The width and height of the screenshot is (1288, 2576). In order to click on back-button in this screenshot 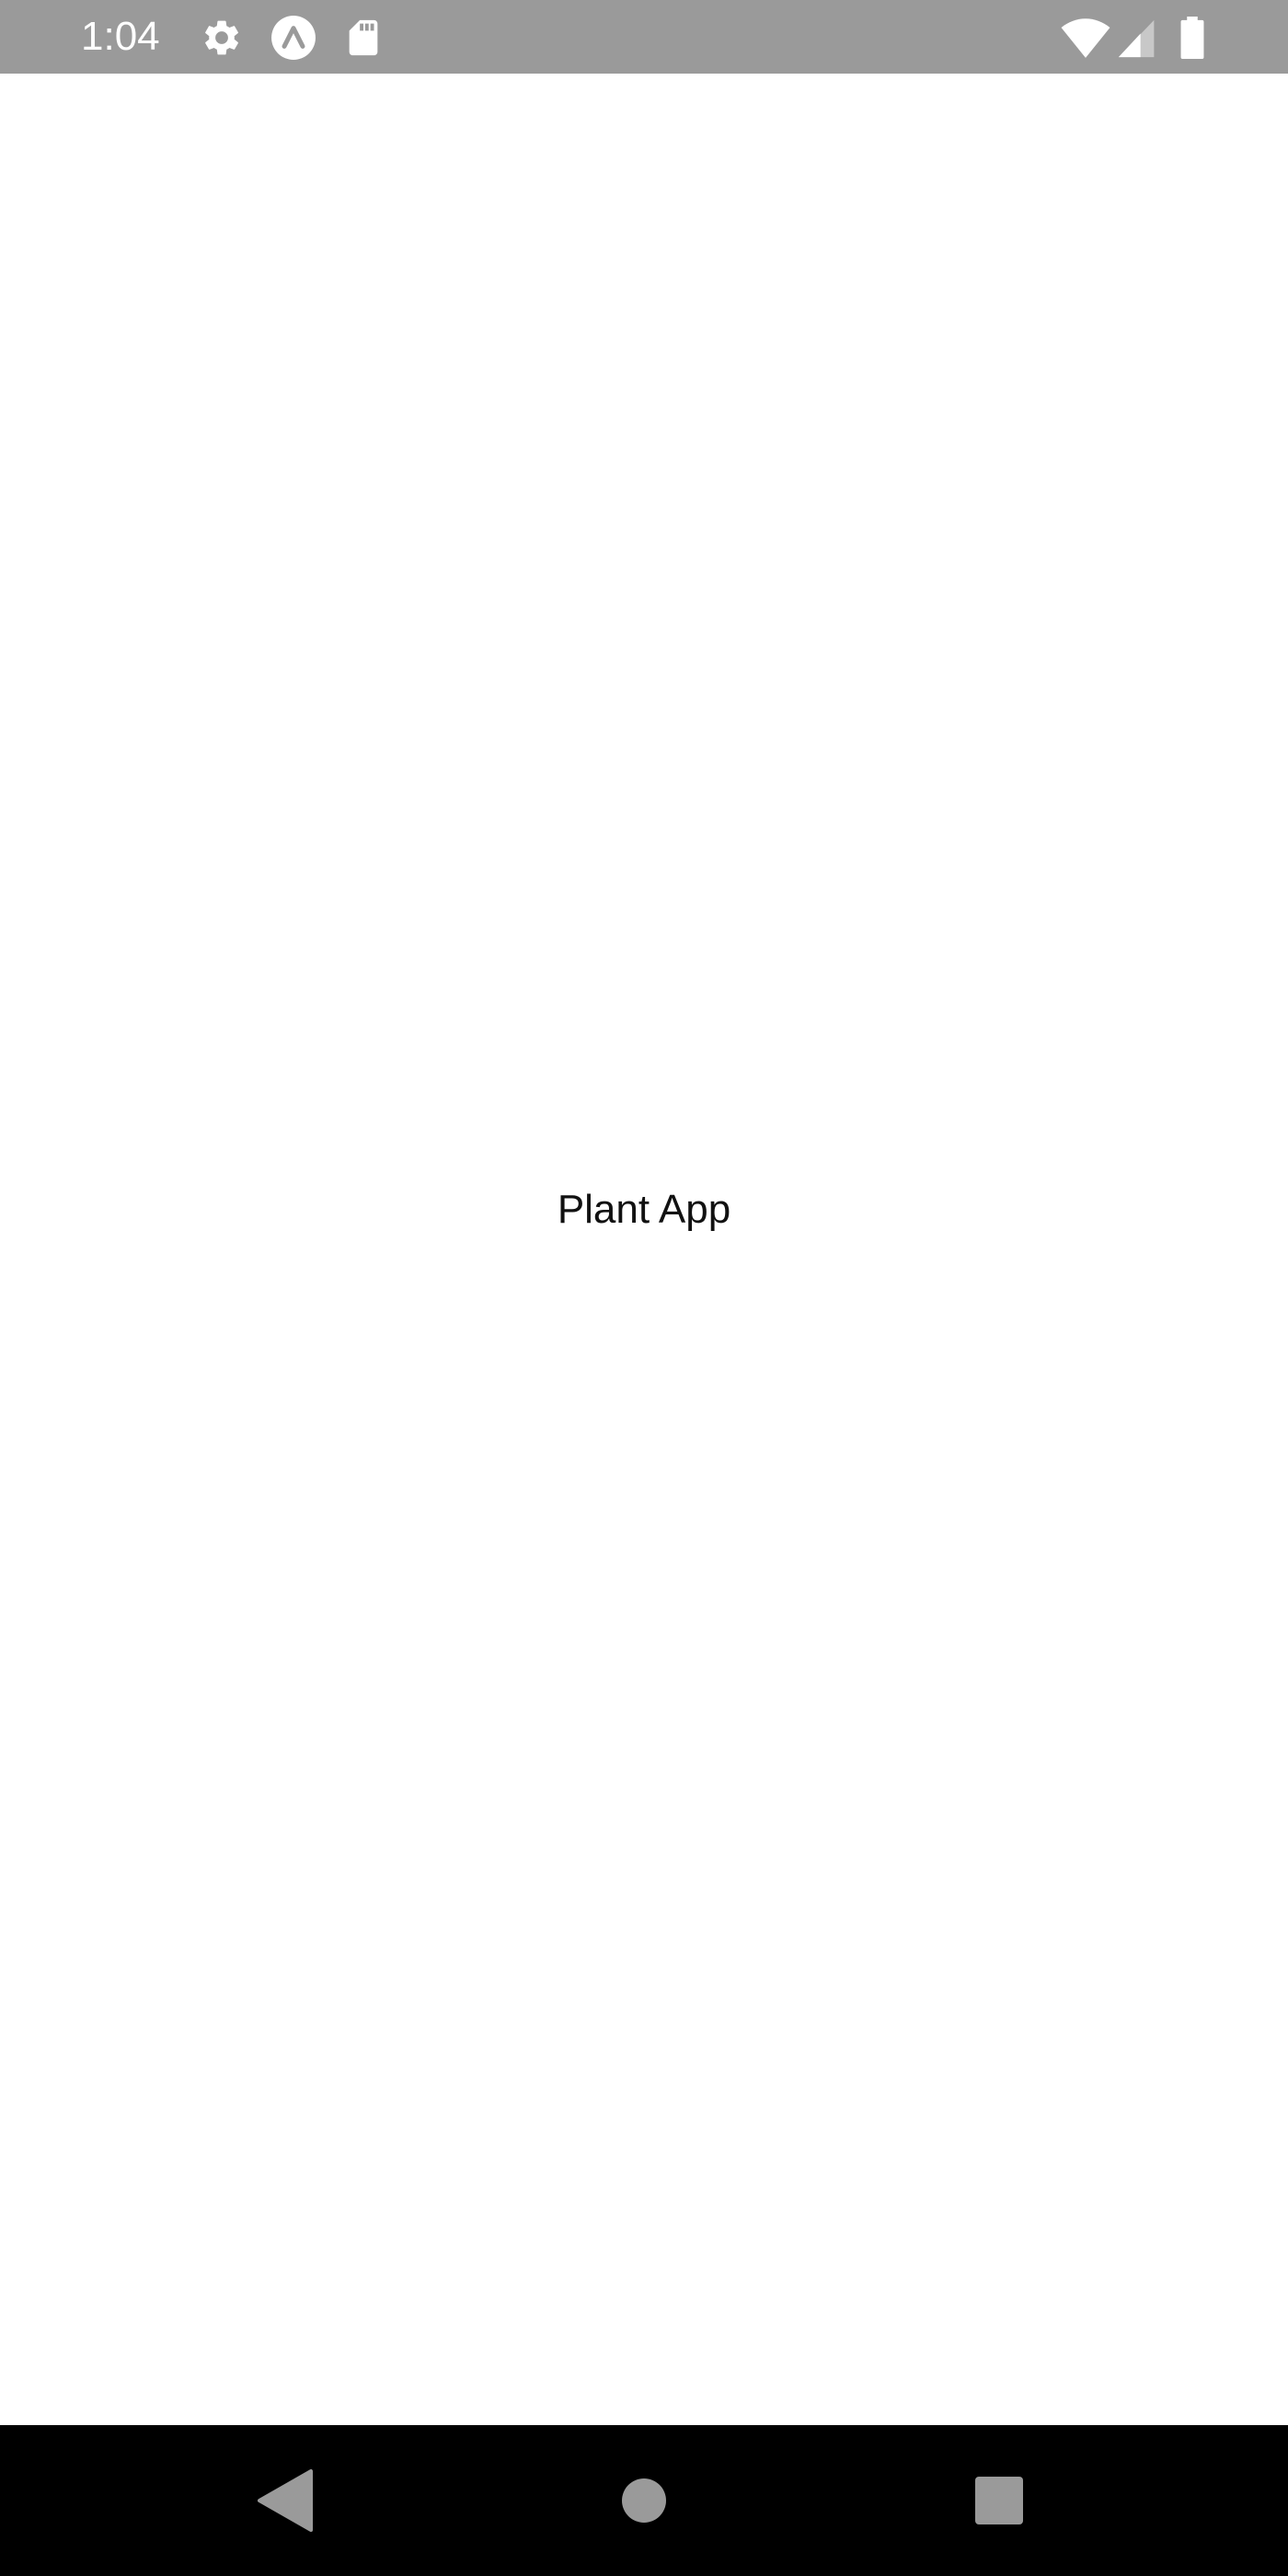, I will do `click(285, 2500)`.